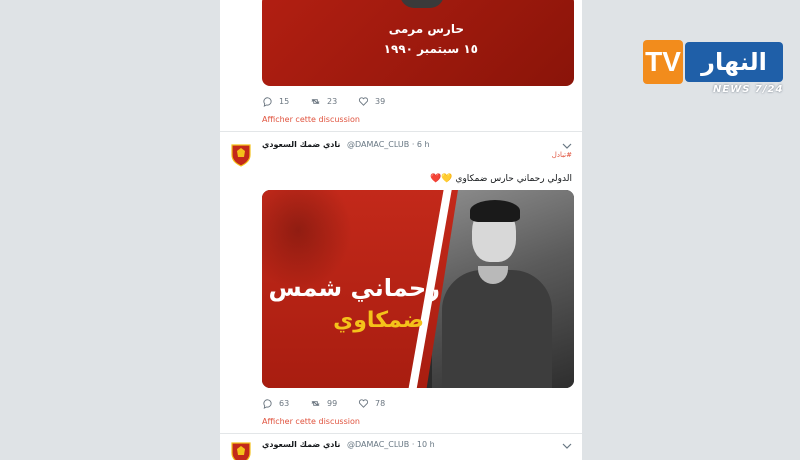 This screenshot has height=460, width=800. I want to click on reply-count: 15, so click(284, 101).